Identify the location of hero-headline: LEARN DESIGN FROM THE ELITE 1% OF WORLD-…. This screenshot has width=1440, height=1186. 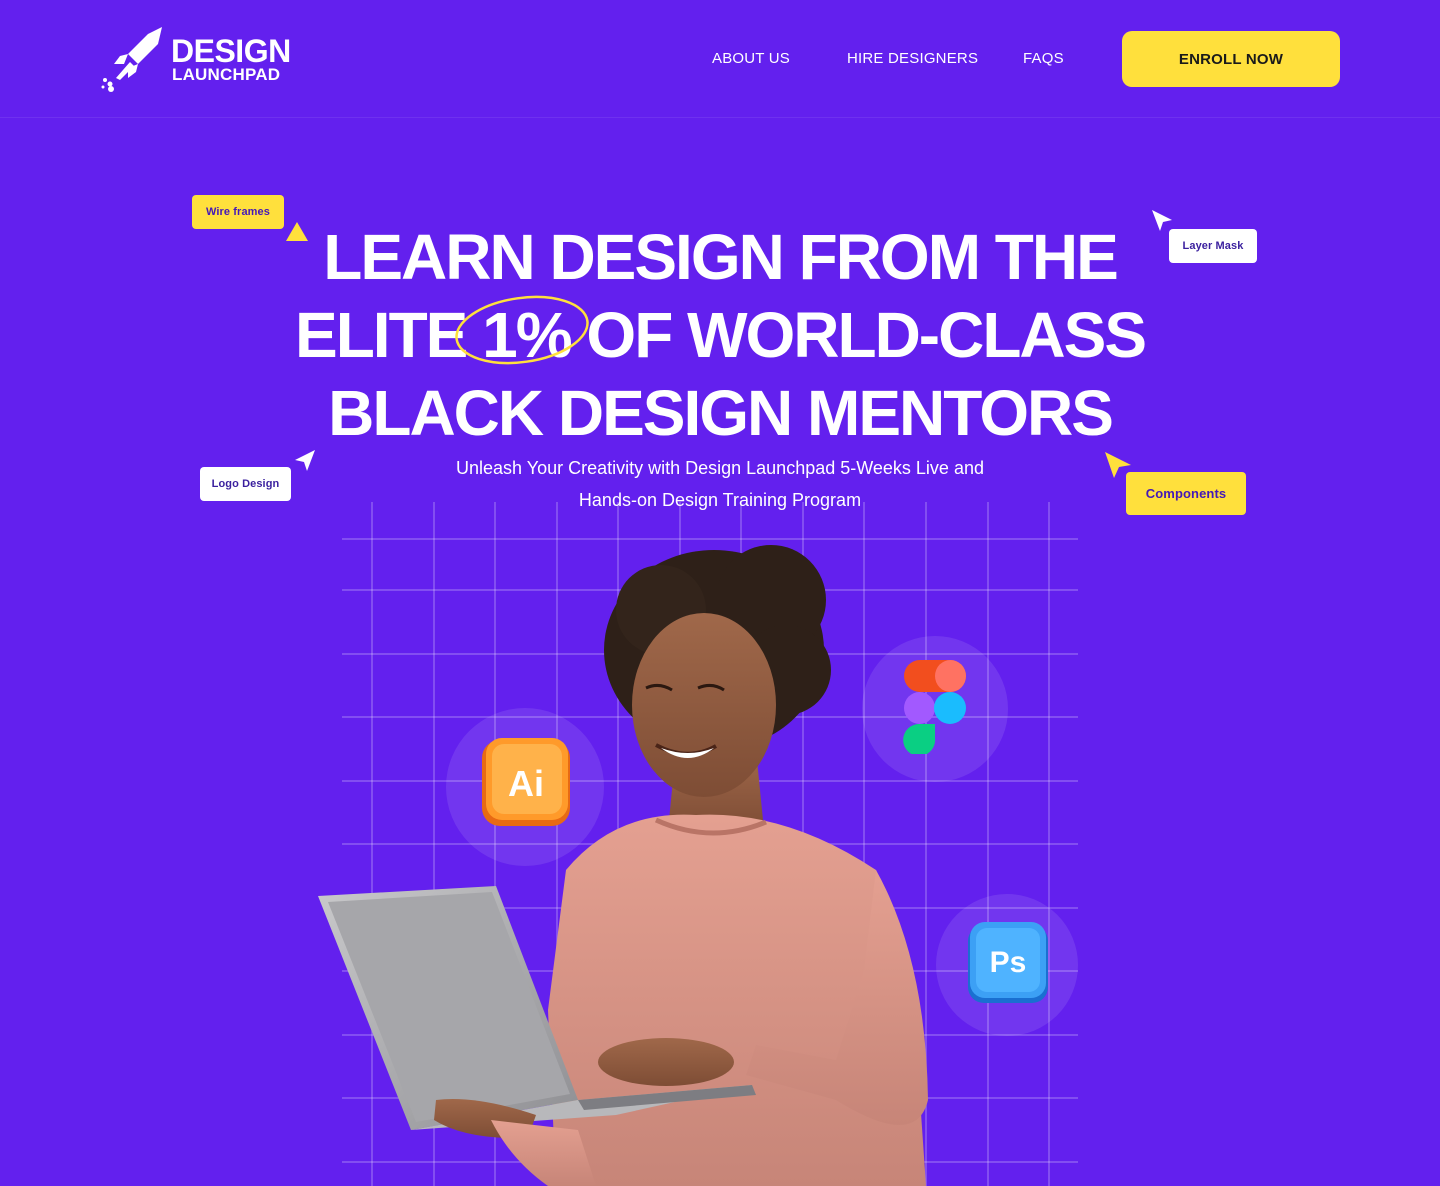
(720, 335).